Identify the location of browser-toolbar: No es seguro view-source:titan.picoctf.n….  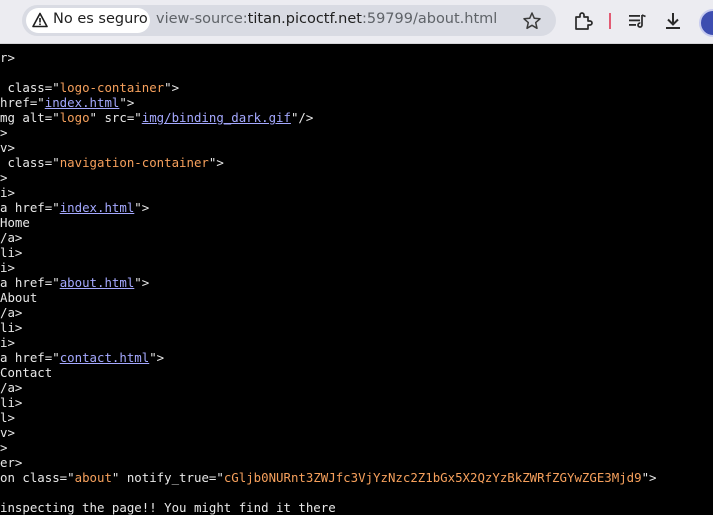
(356, 22).